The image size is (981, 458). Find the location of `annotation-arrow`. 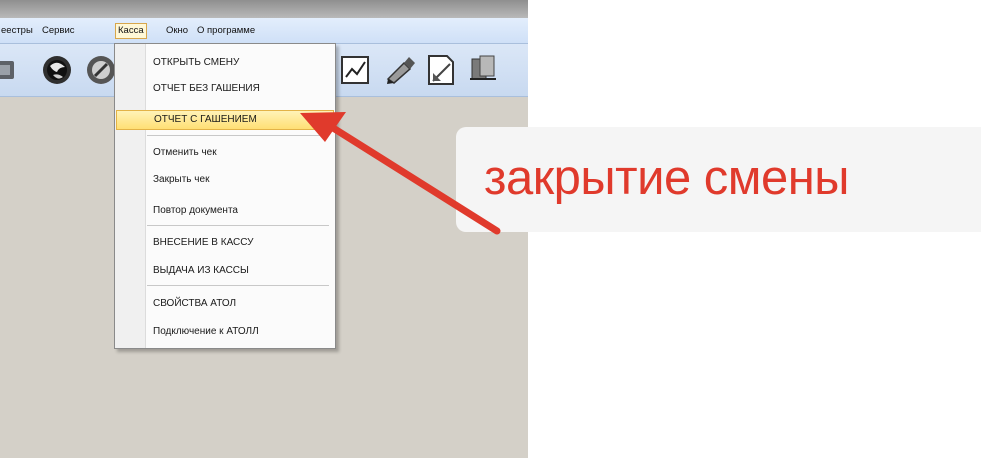

annotation-arrow is located at coordinates (400, 173).